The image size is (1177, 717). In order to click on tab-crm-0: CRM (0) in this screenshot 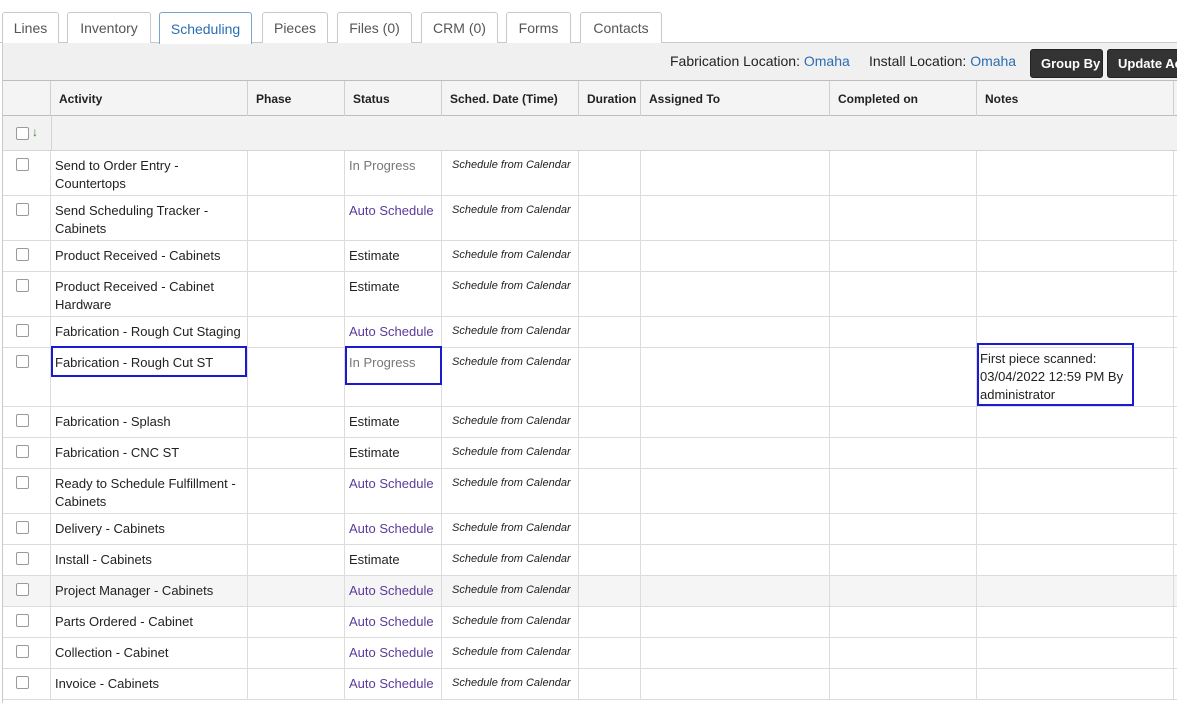, I will do `click(459, 27)`.